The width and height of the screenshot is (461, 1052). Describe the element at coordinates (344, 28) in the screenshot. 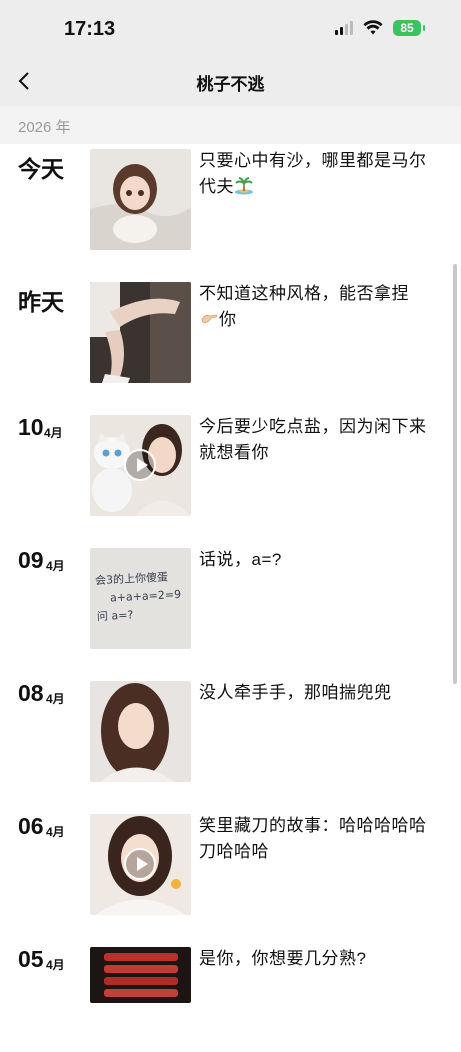

I see `signal-icon` at that location.